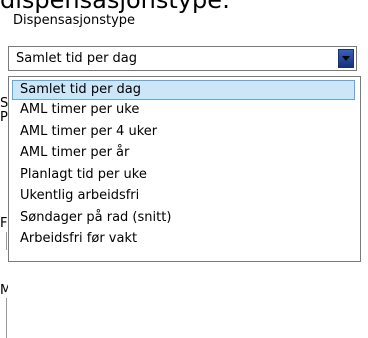 The image size is (368, 338). What do you see at coordinates (183, 154) in the screenshot?
I see `dropdown-option: AML timer per år` at bounding box center [183, 154].